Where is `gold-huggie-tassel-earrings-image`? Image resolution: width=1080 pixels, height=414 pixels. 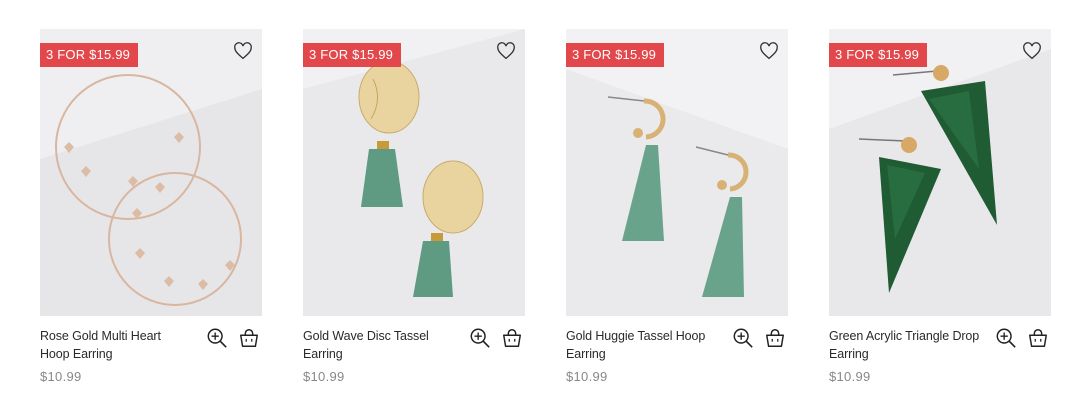 gold-huggie-tassel-earrings-image is located at coordinates (677, 172).